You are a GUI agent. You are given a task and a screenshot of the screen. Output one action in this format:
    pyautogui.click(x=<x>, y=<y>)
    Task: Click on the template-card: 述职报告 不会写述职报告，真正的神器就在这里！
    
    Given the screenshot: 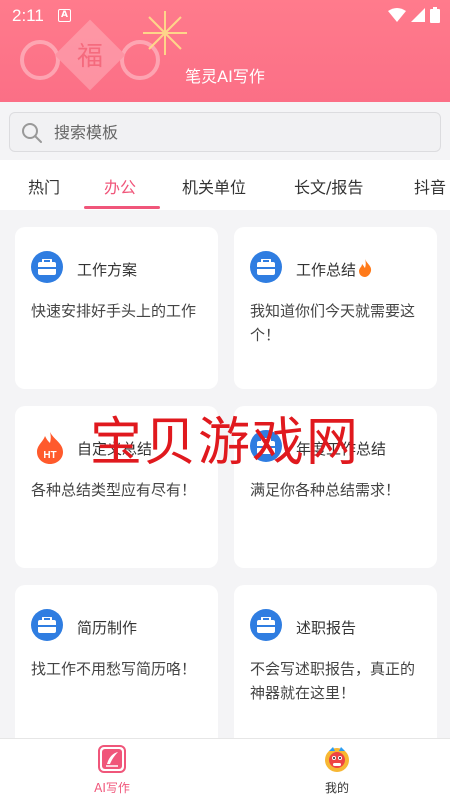 What is the action you would take?
    pyautogui.click(x=335, y=661)
    